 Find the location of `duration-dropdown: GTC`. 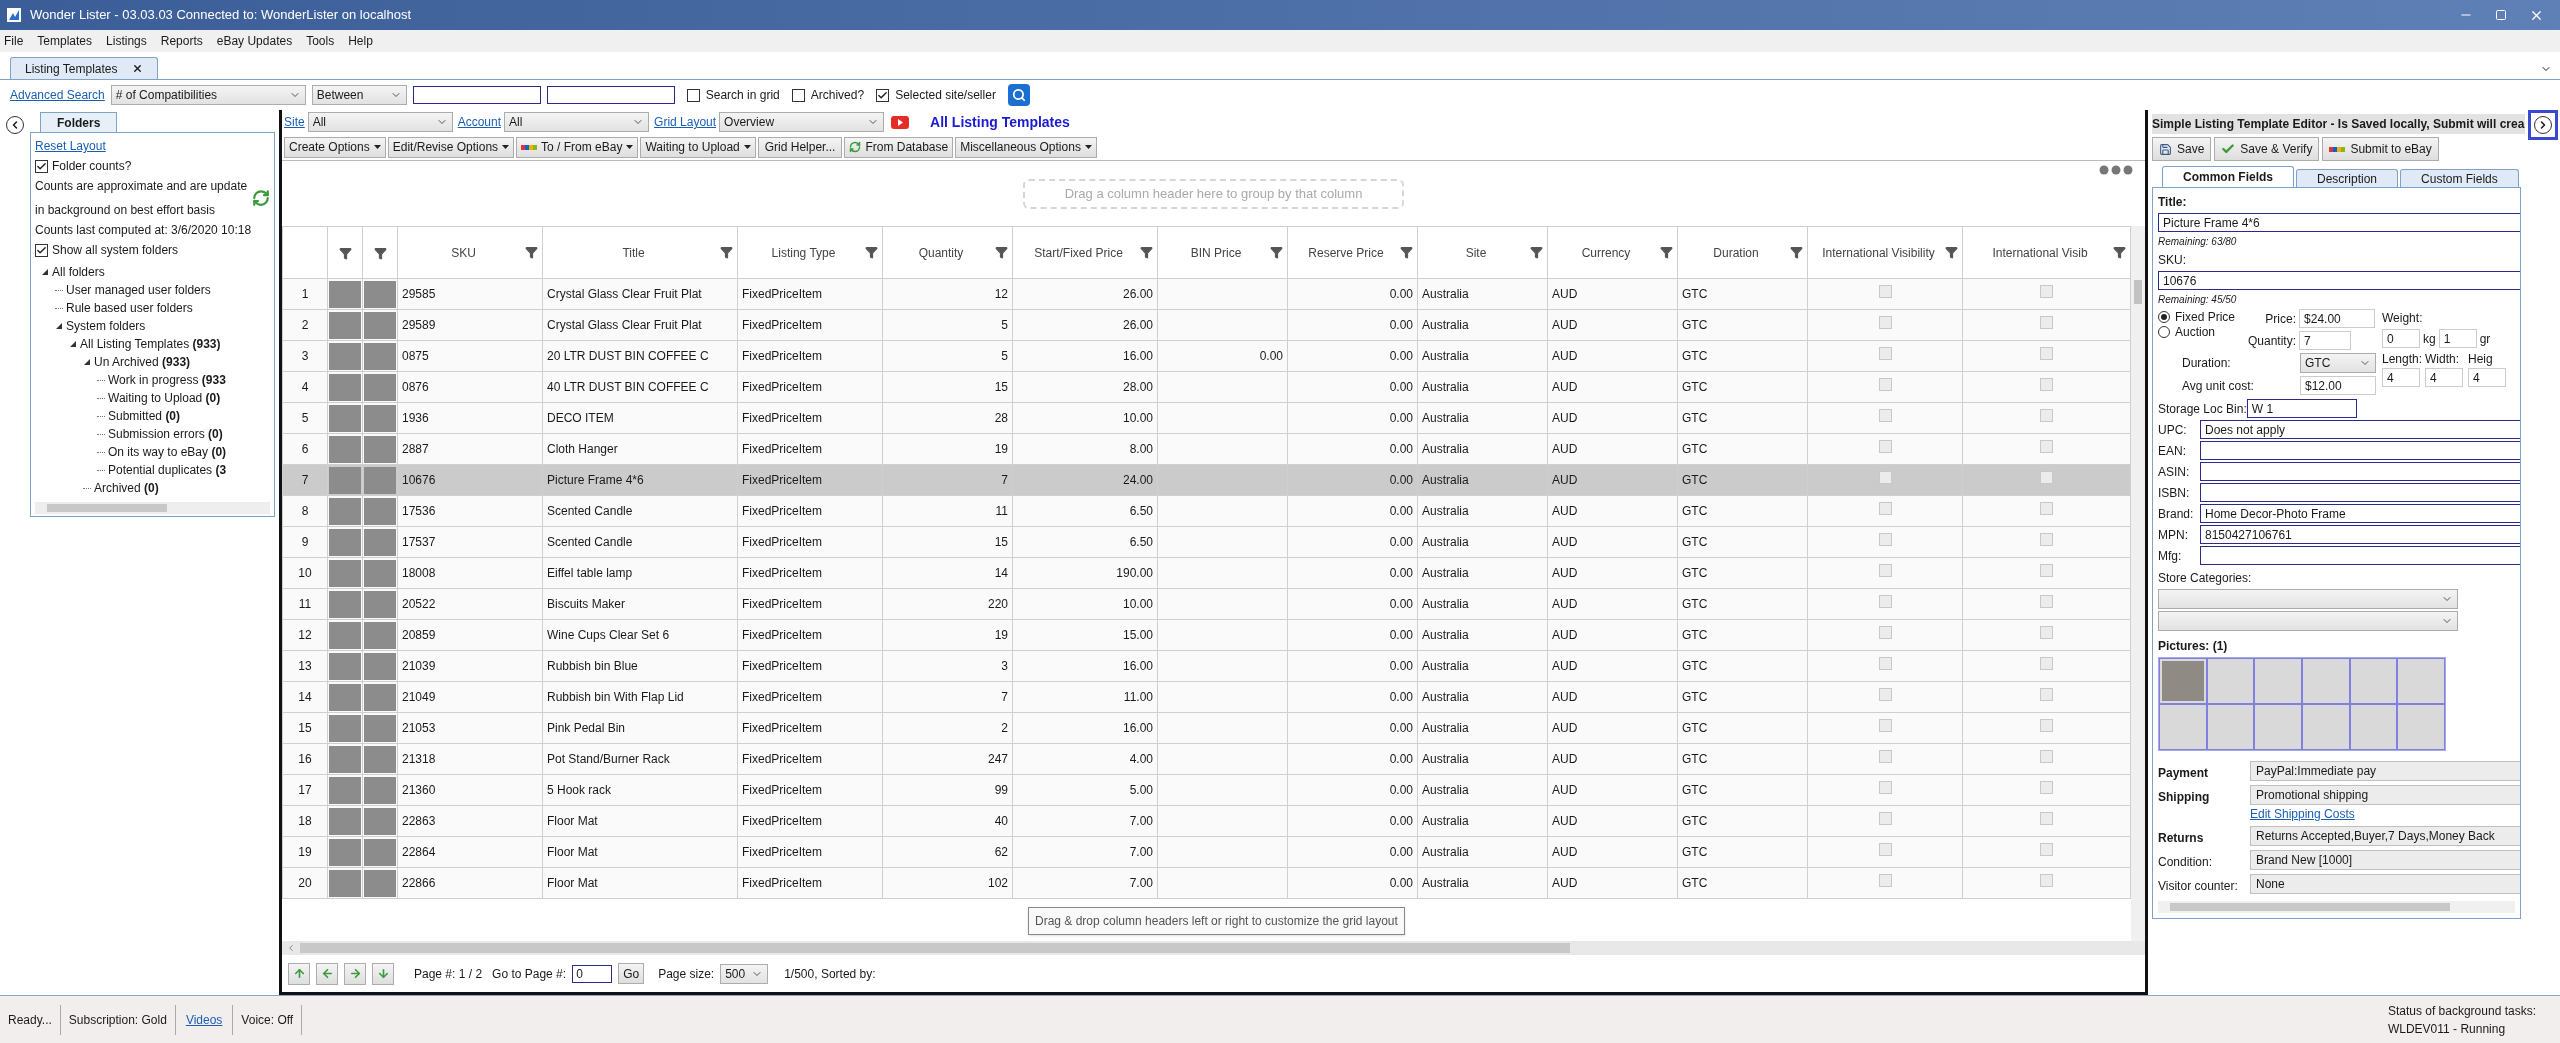

duration-dropdown: GTC is located at coordinates (2338, 363).